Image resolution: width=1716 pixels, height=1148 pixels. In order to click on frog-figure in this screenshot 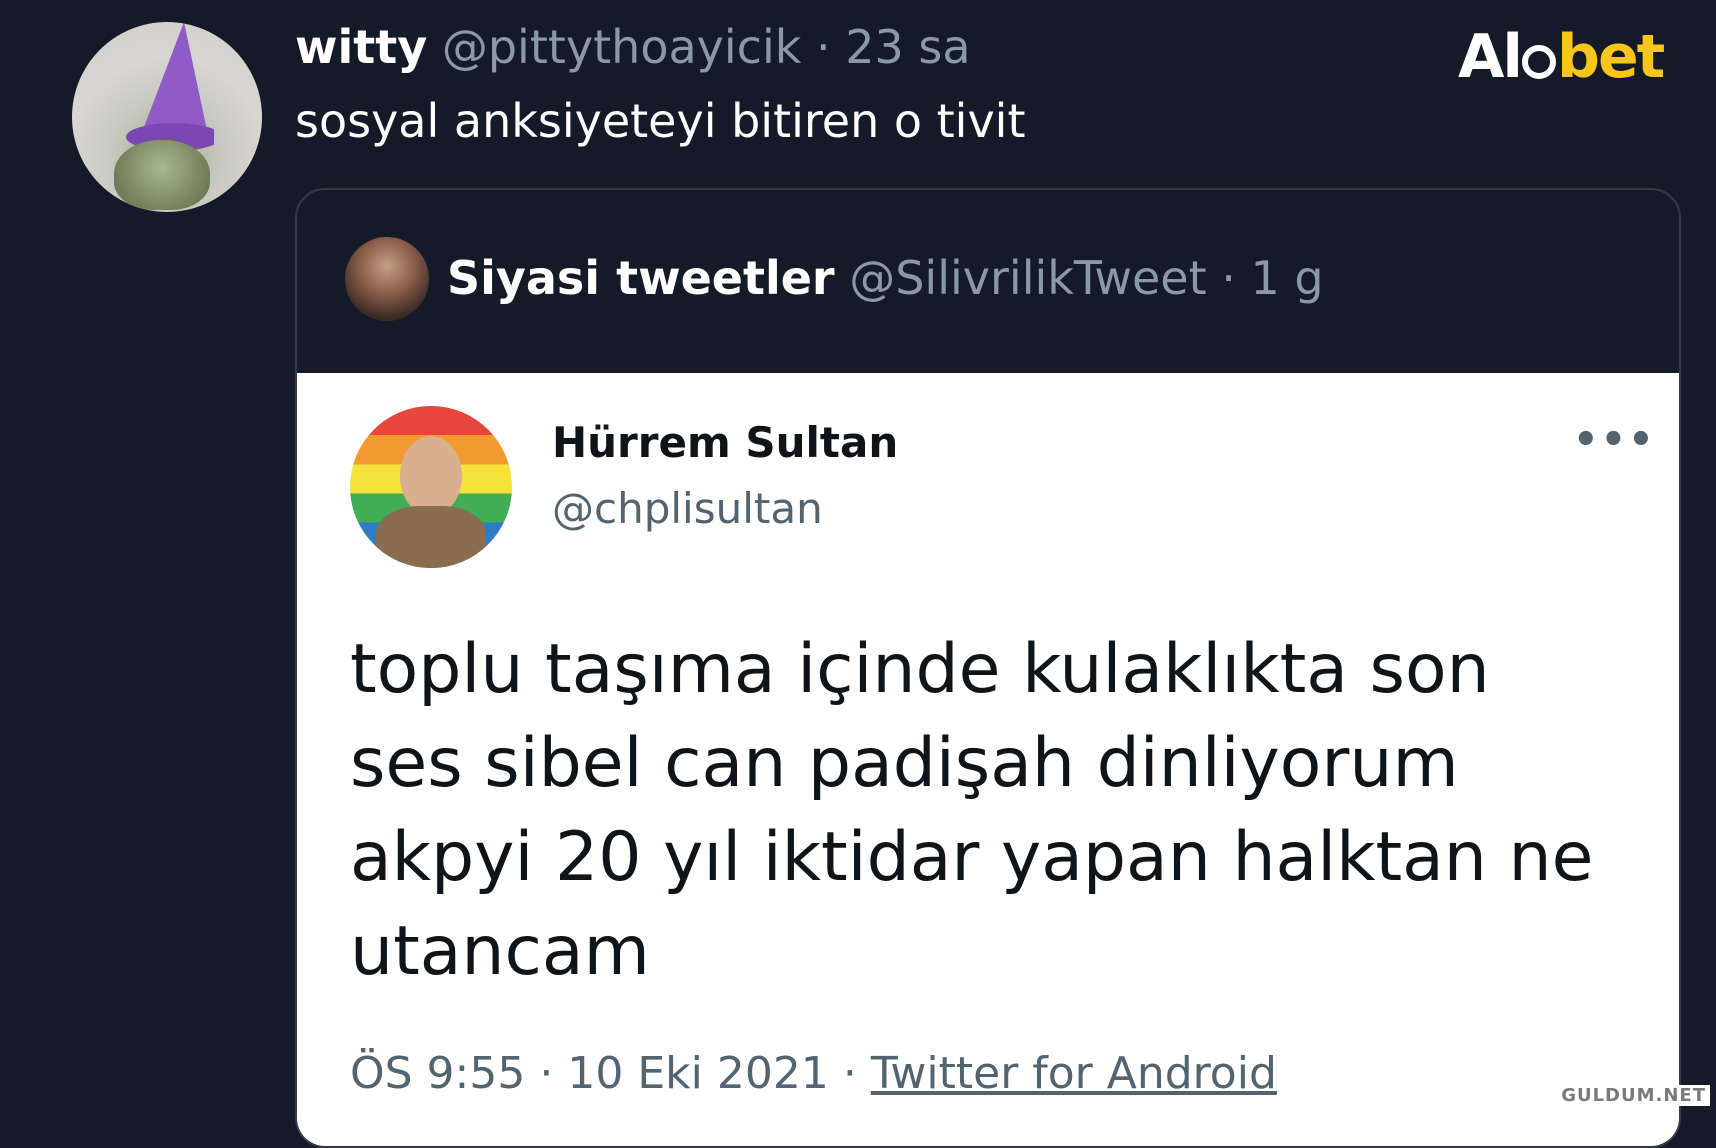, I will do `click(162, 175)`.